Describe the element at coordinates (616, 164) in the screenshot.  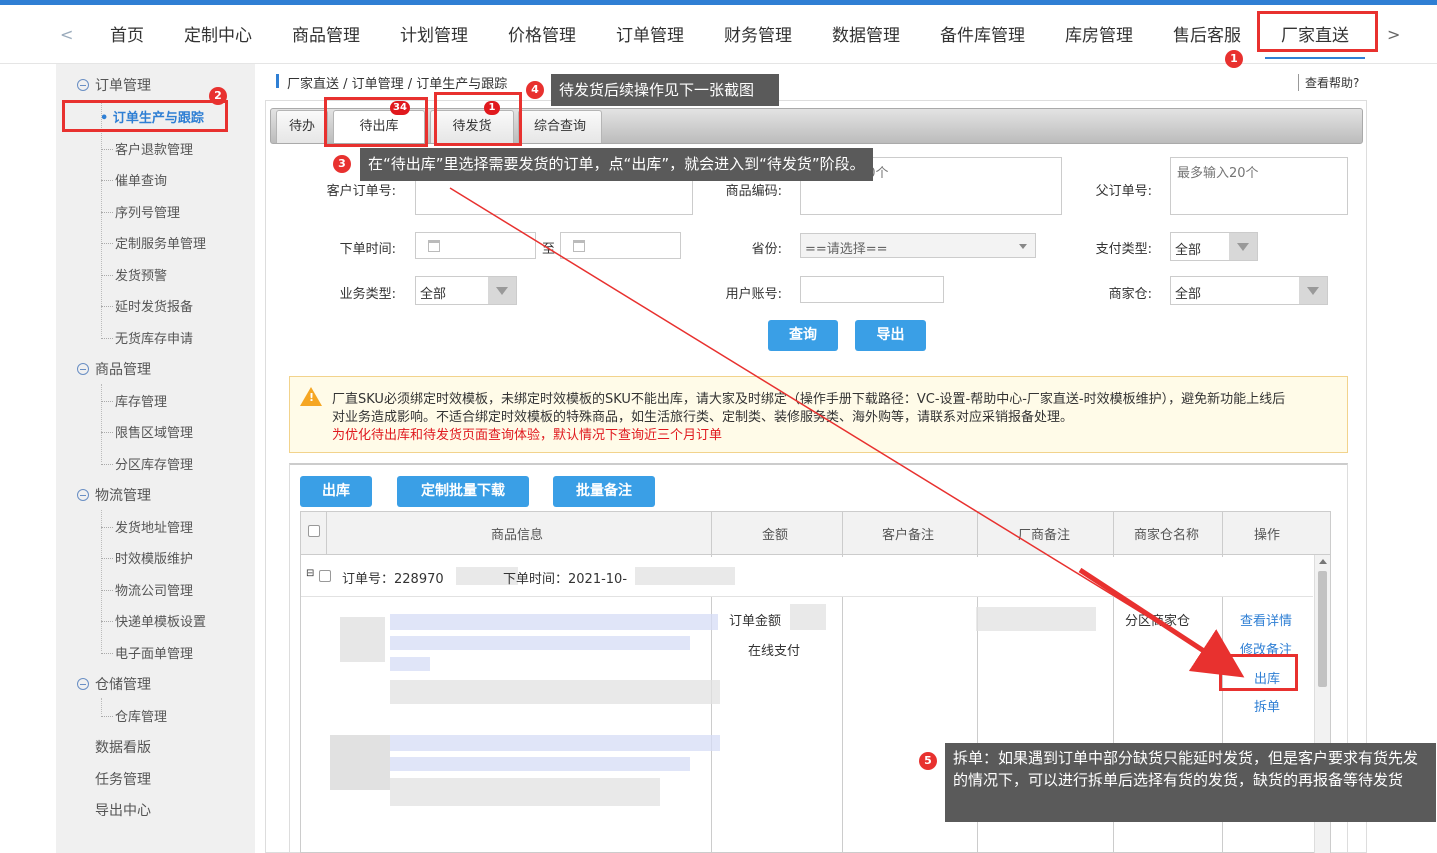
I see `annotation-callout-3: 在“待出库”里选择需要发货的订单，点“出库”，就会进入到“待发货”阶段。` at that location.